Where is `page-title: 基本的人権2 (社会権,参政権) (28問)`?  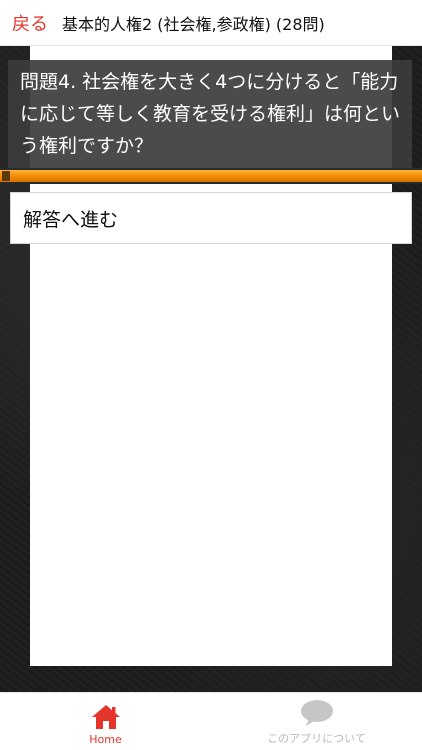
page-title: 基本的人権2 (社会権,参政権) (28問) is located at coordinates (193, 24).